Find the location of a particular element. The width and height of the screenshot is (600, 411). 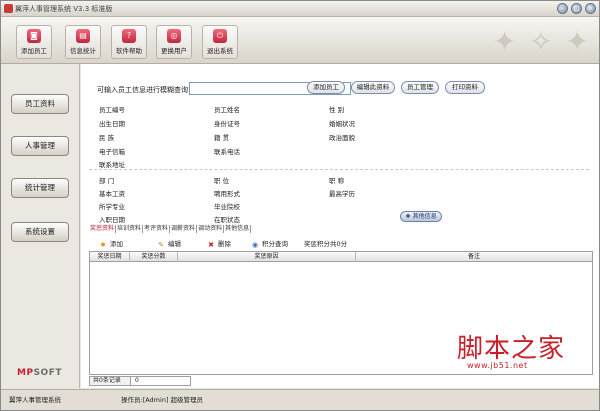

points-query-label: 积分查询 is located at coordinates (275, 244).